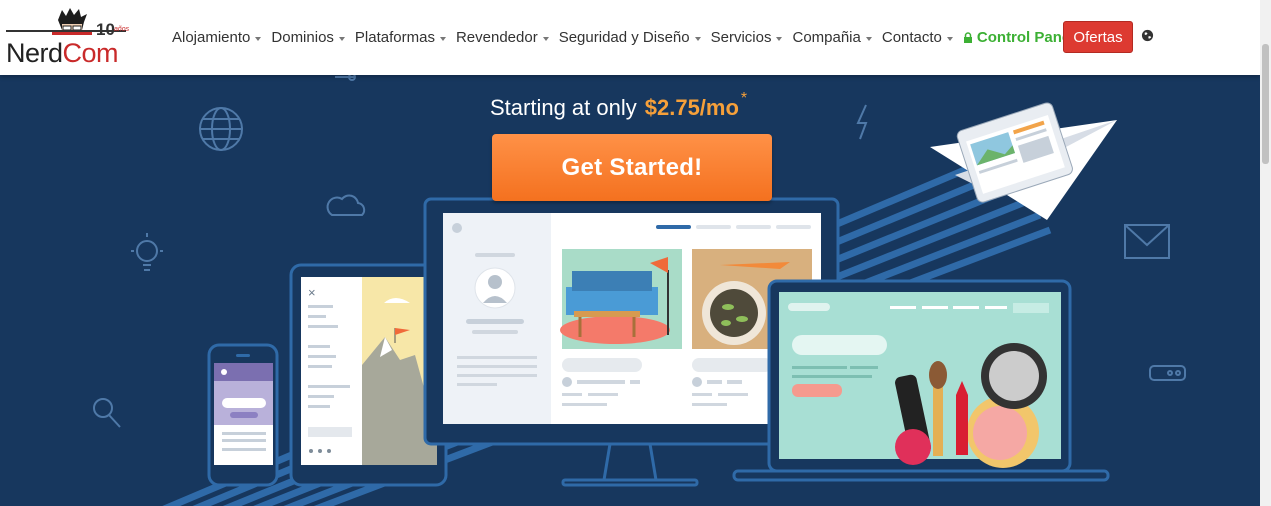 The height and width of the screenshot is (506, 1271). Describe the element at coordinates (1167, 373) in the screenshot. I see `server-icon` at that location.